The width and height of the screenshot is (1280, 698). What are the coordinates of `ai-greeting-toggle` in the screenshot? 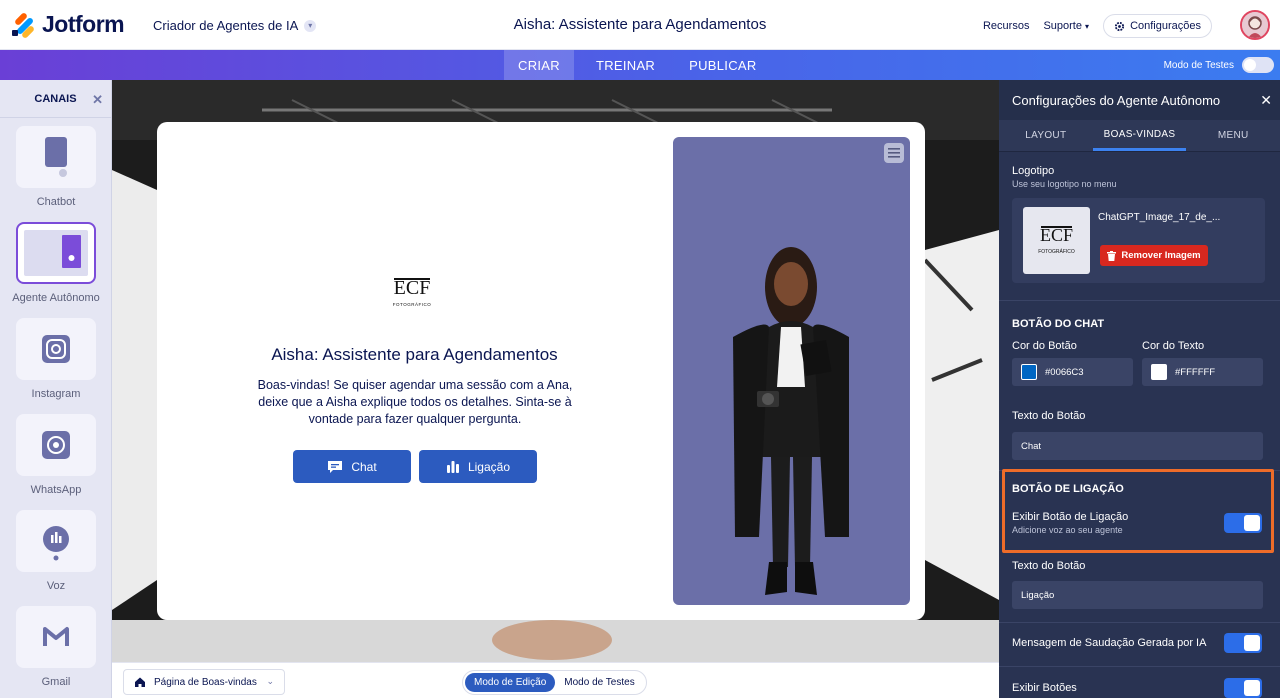 It's located at (1243, 643).